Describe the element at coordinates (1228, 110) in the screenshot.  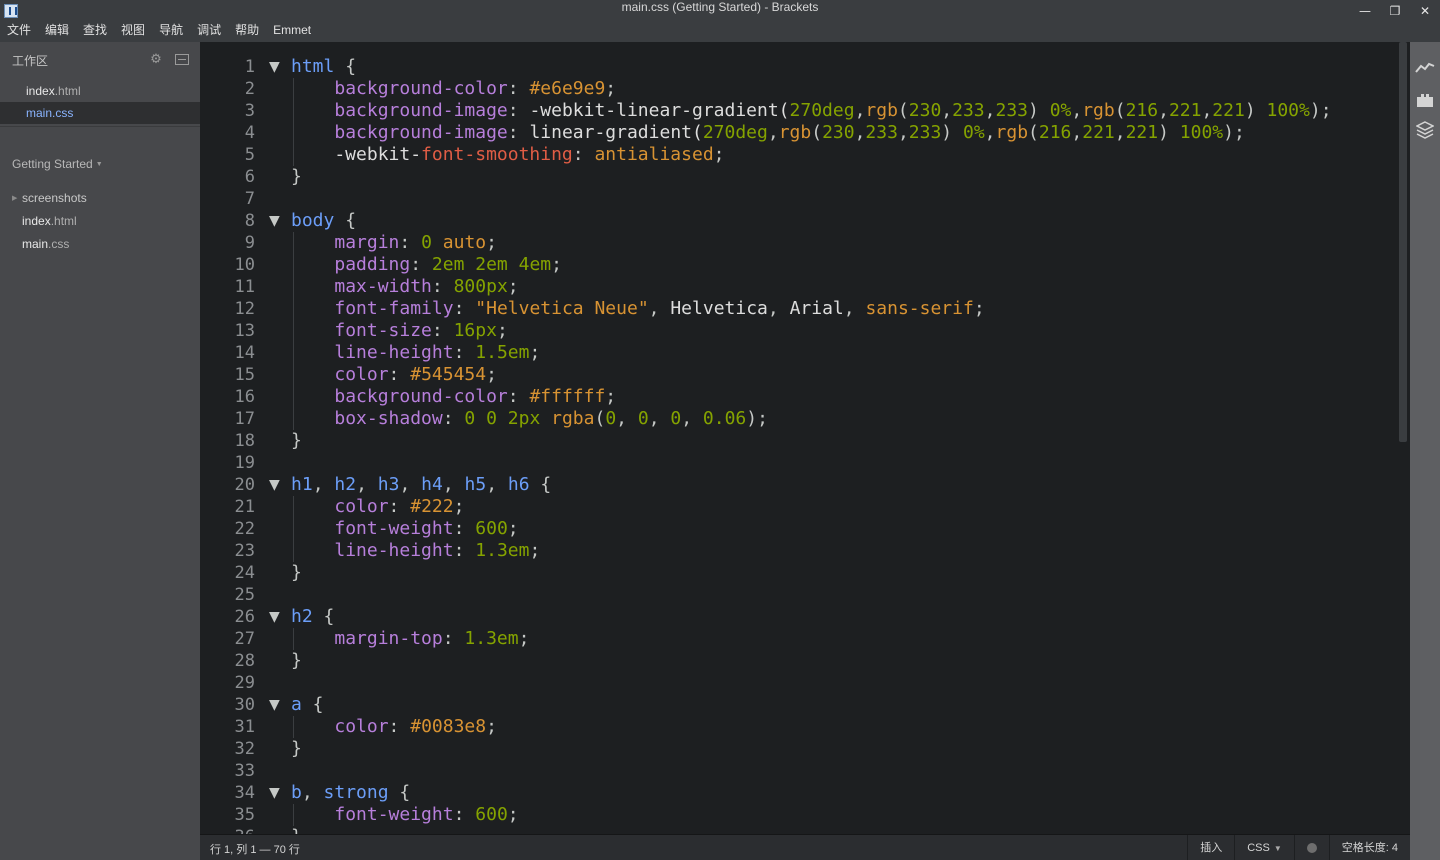
I see `code-token: 221` at that location.